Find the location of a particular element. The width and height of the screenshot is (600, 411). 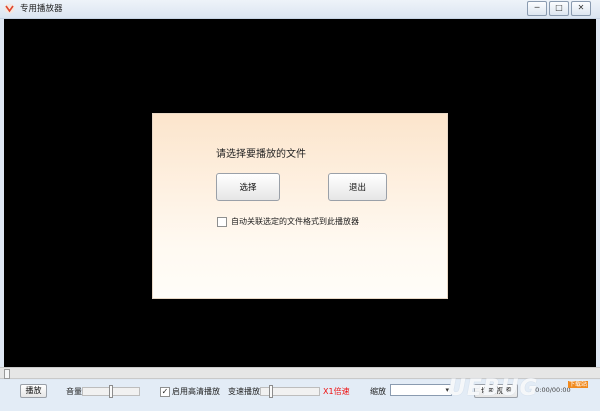

zoom-select: ▾ is located at coordinates (421, 390).